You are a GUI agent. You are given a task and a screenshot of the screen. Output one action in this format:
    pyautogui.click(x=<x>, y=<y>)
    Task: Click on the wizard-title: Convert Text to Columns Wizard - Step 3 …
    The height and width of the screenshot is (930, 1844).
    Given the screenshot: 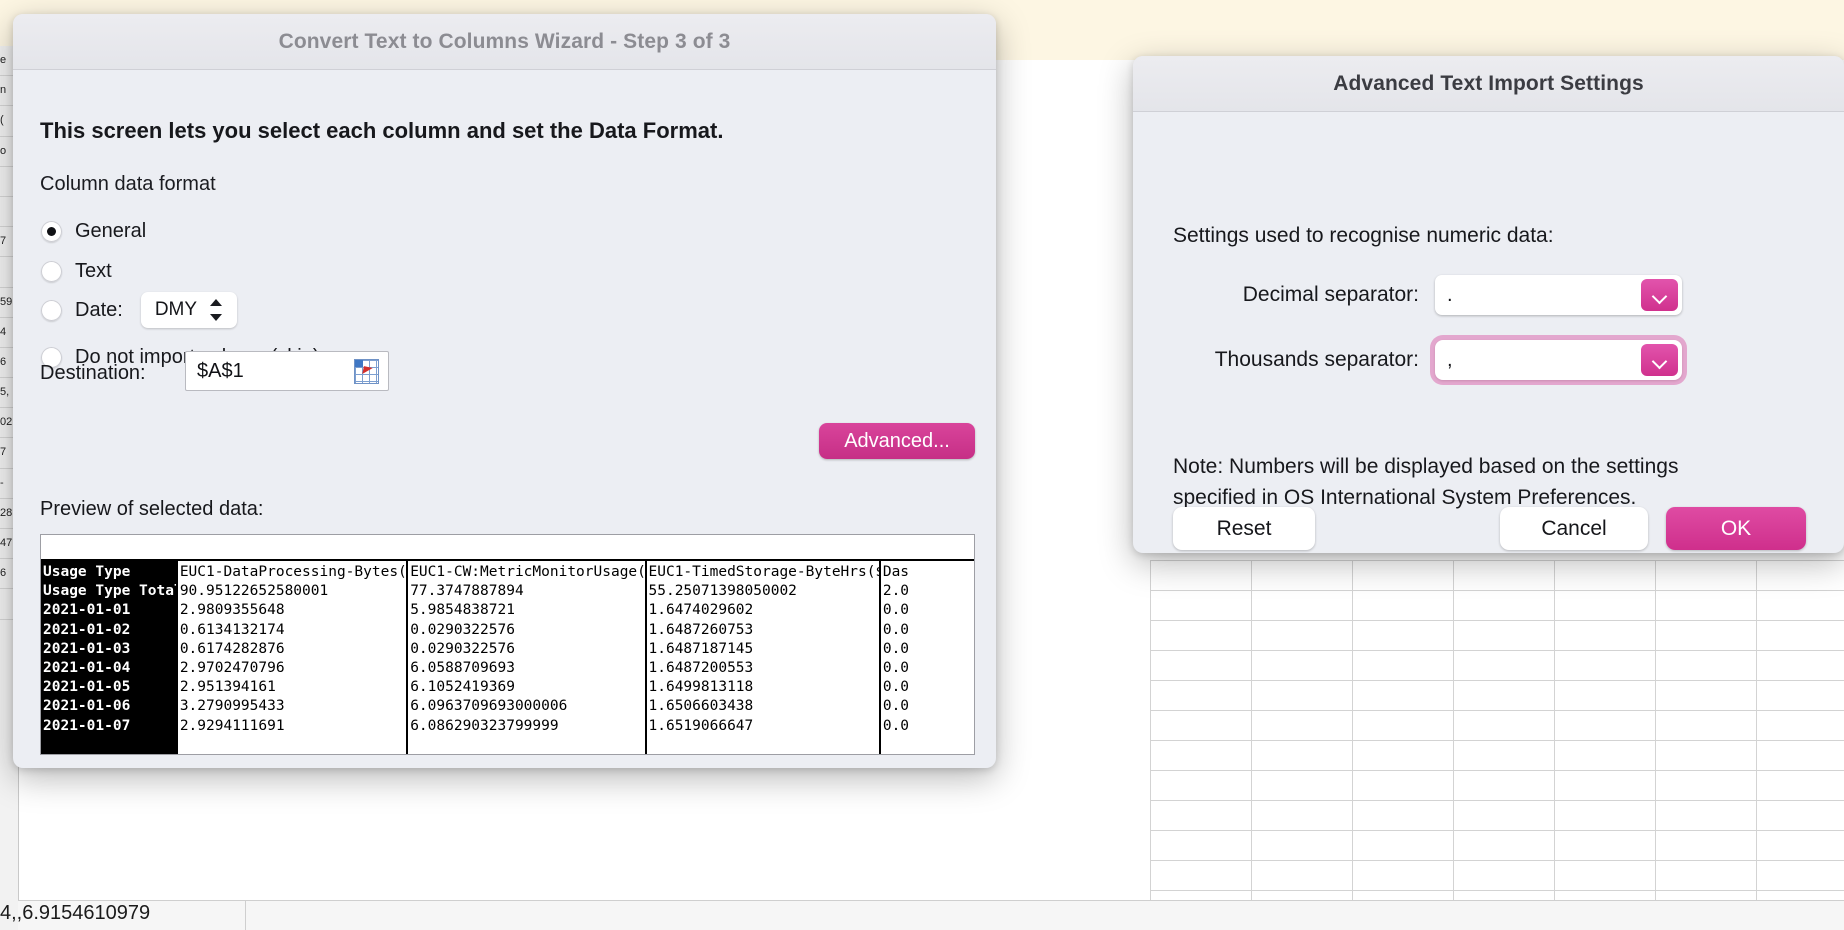 What is the action you would take?
    pyautogui.click(x=504, y=41)
    